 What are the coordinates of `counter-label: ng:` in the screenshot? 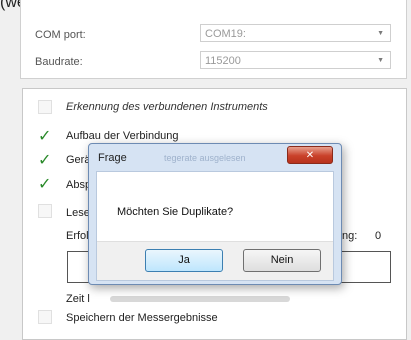 It's located at (350, 236).